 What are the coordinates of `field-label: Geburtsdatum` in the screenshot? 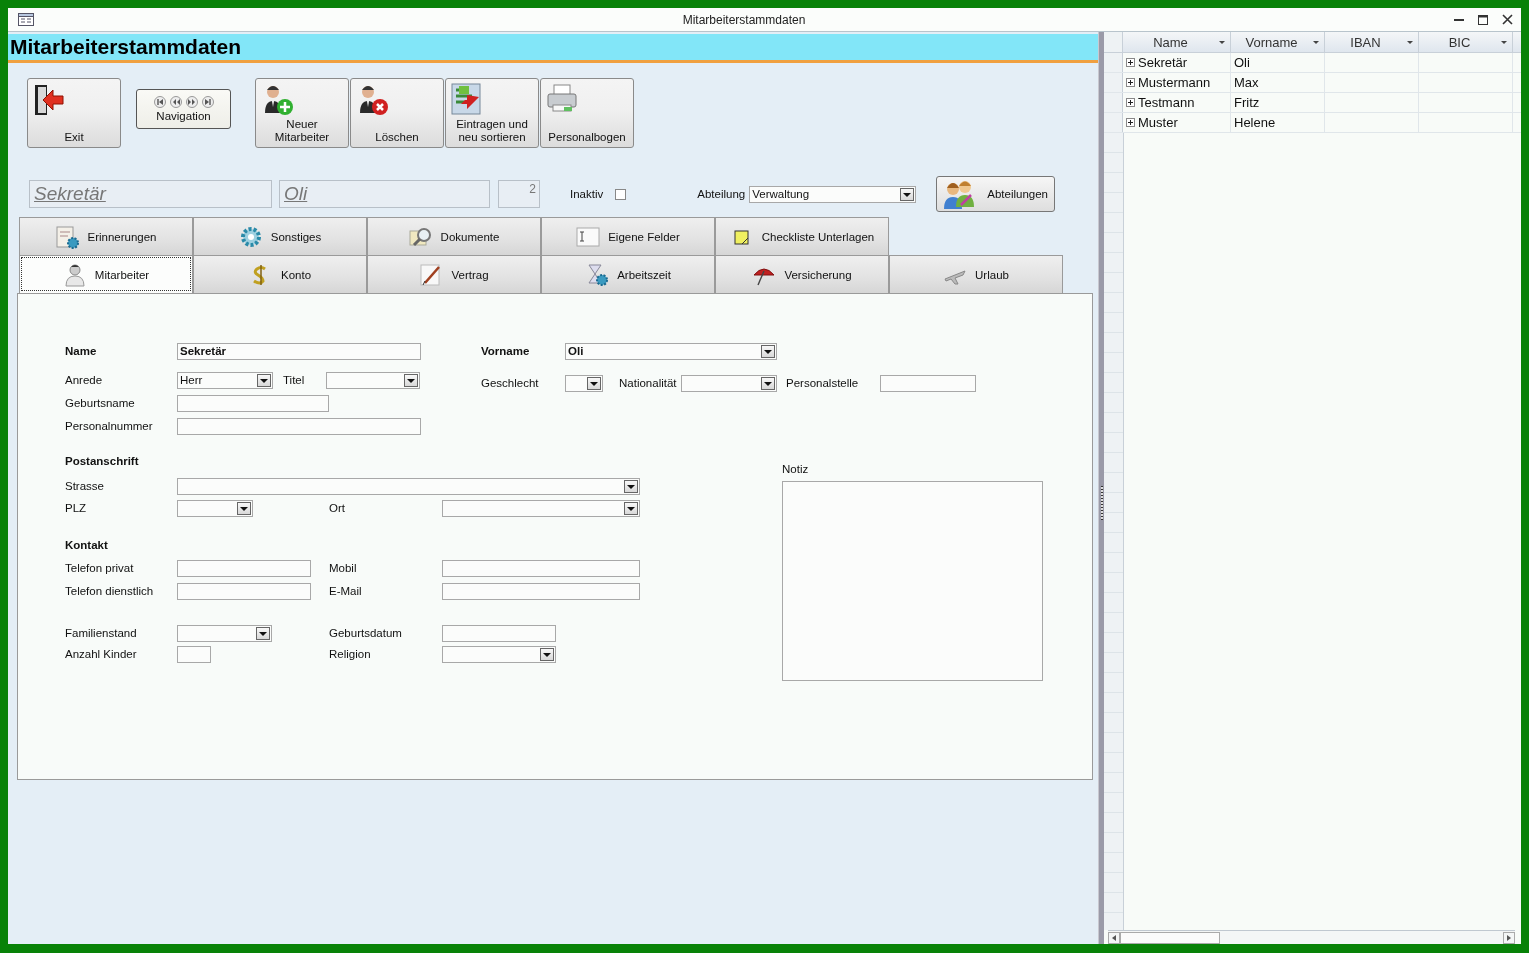 It's located at (366, 633).